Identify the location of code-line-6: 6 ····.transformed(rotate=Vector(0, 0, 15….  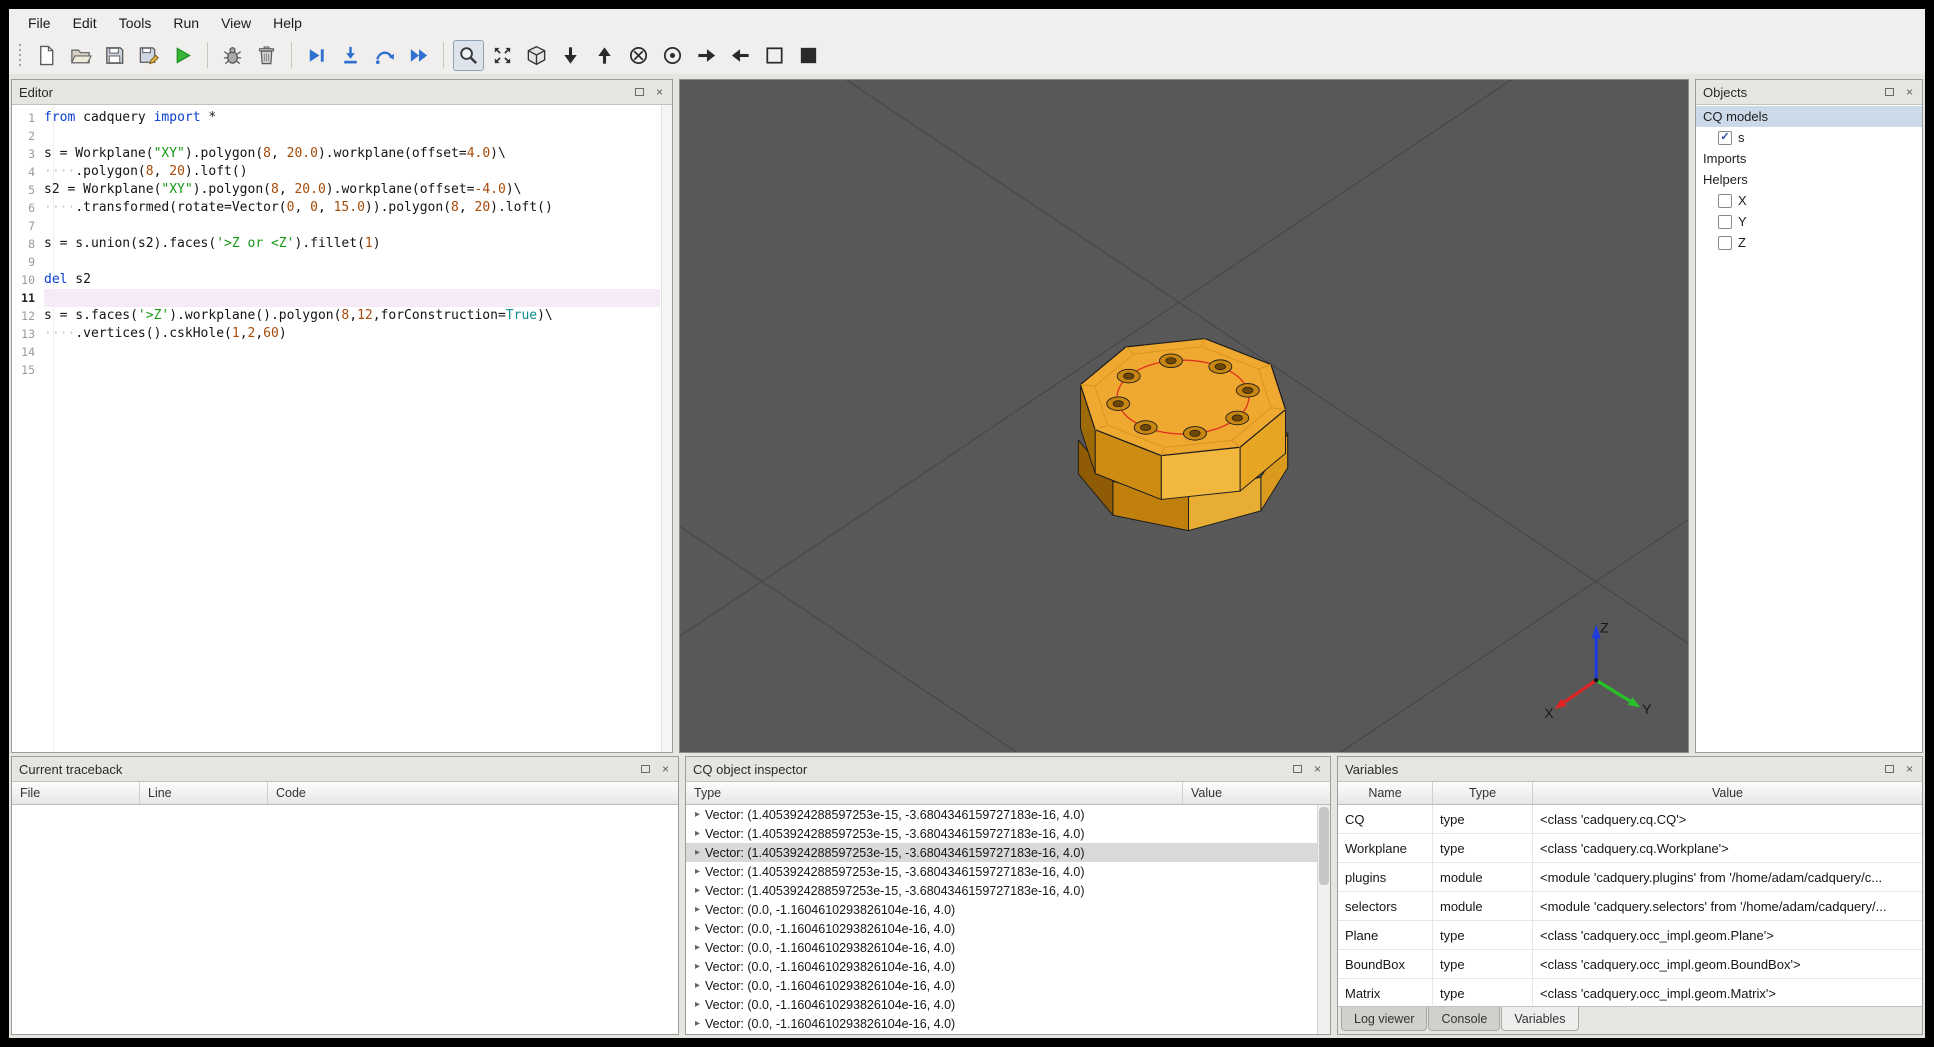
(342, 208).